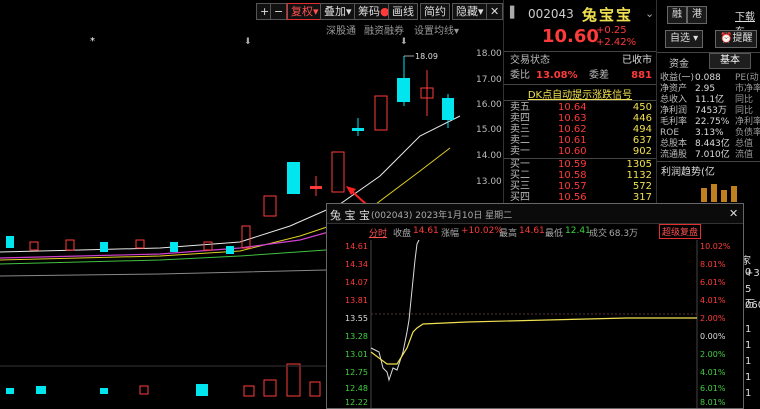 The width and height of the screenshot is (760, 409). What do you see at coordinates (581, 75) in the screenshot?
I see `ratio-row: 委比 13.08% 委差 881` at bounding box center [581, 75].